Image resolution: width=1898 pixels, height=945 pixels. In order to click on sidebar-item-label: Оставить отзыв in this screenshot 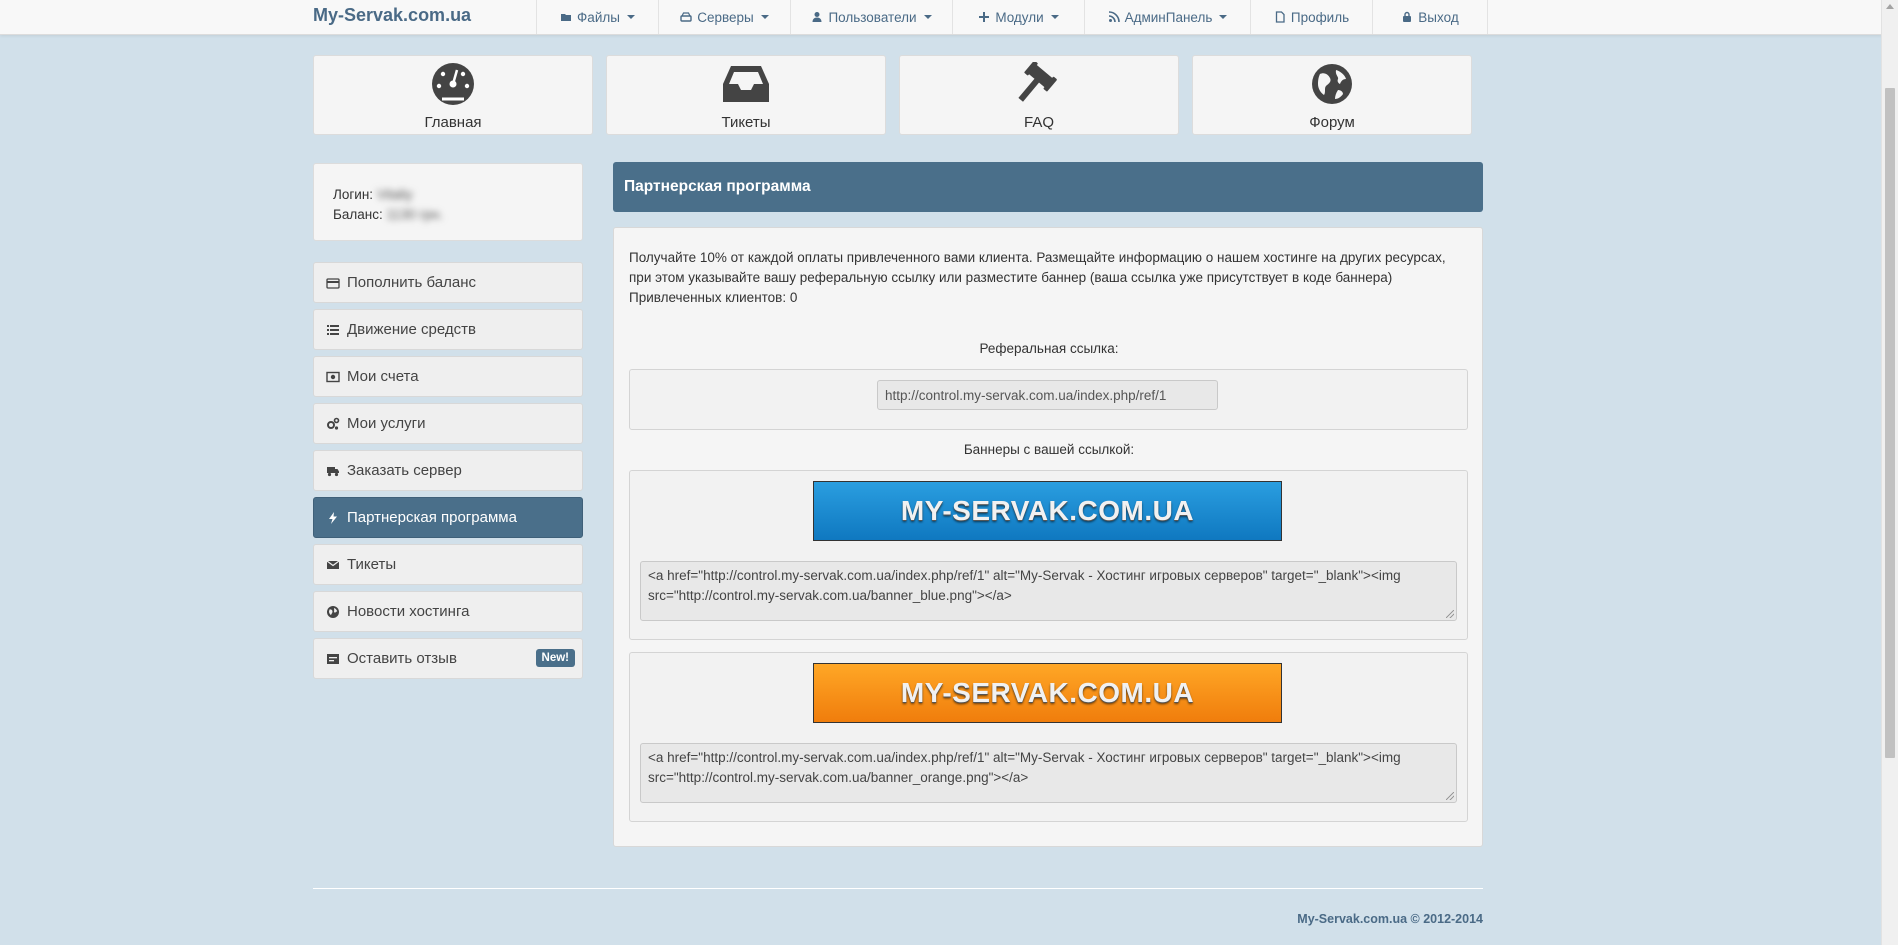, I will do `click(402, 658)`.